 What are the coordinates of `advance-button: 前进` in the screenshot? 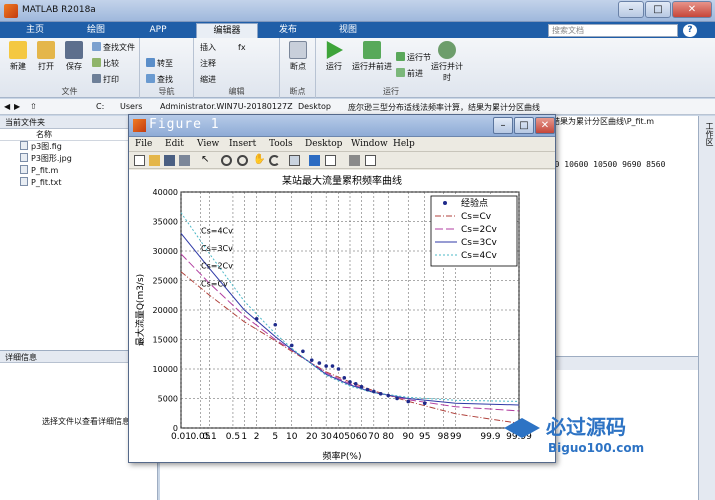 It's located at (409, 73).